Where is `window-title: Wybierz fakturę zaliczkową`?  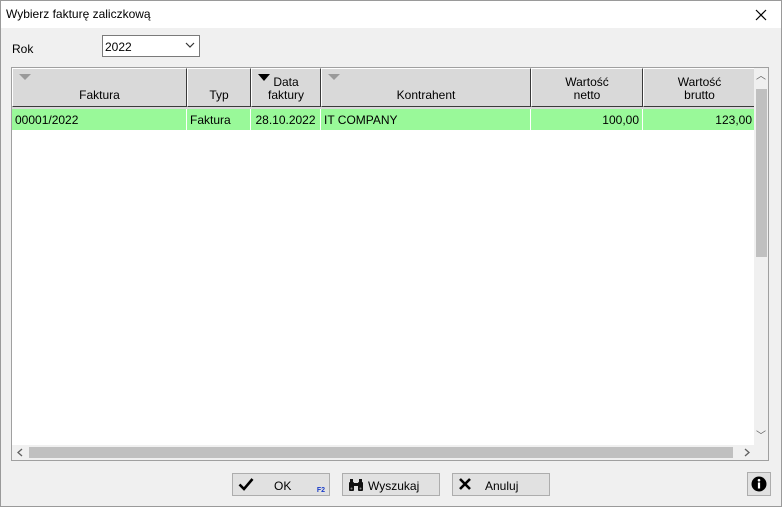
window-title: Wybierz fakturę zaliczkową is located at coordinates (78, 14).